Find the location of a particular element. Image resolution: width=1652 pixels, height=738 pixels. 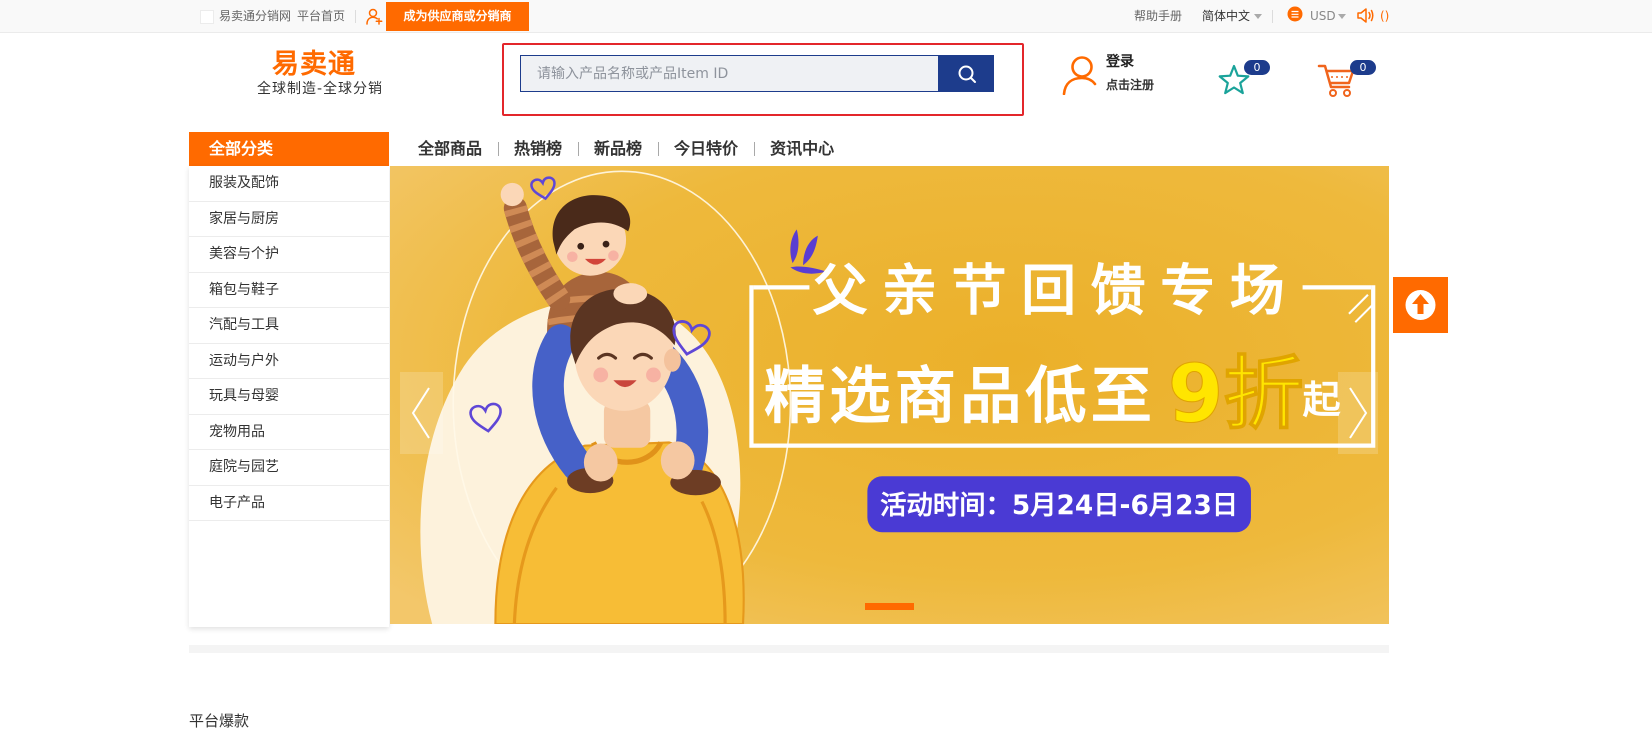

help-link: 帮助手册 is located at coordinates (1158, 16).